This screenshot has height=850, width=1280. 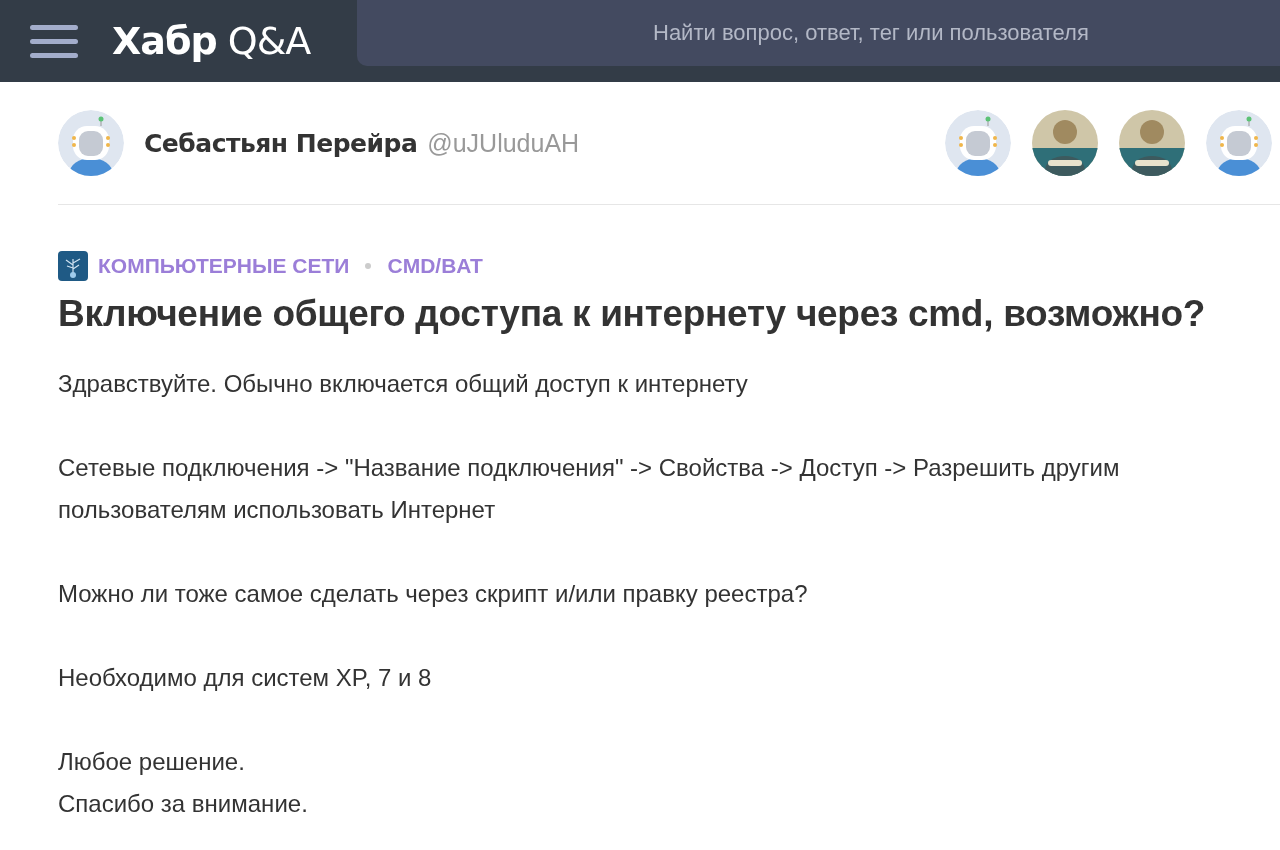 I want to click on author-handle: @uJUluduAH, so click(x=503, y=143).